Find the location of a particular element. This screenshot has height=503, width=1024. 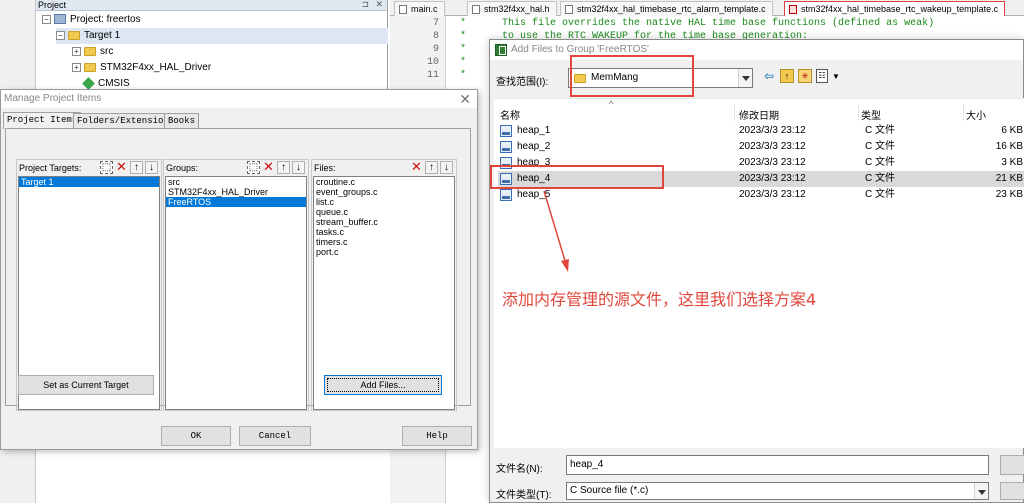

tab-books: Books is located at coordinates (182, 120).